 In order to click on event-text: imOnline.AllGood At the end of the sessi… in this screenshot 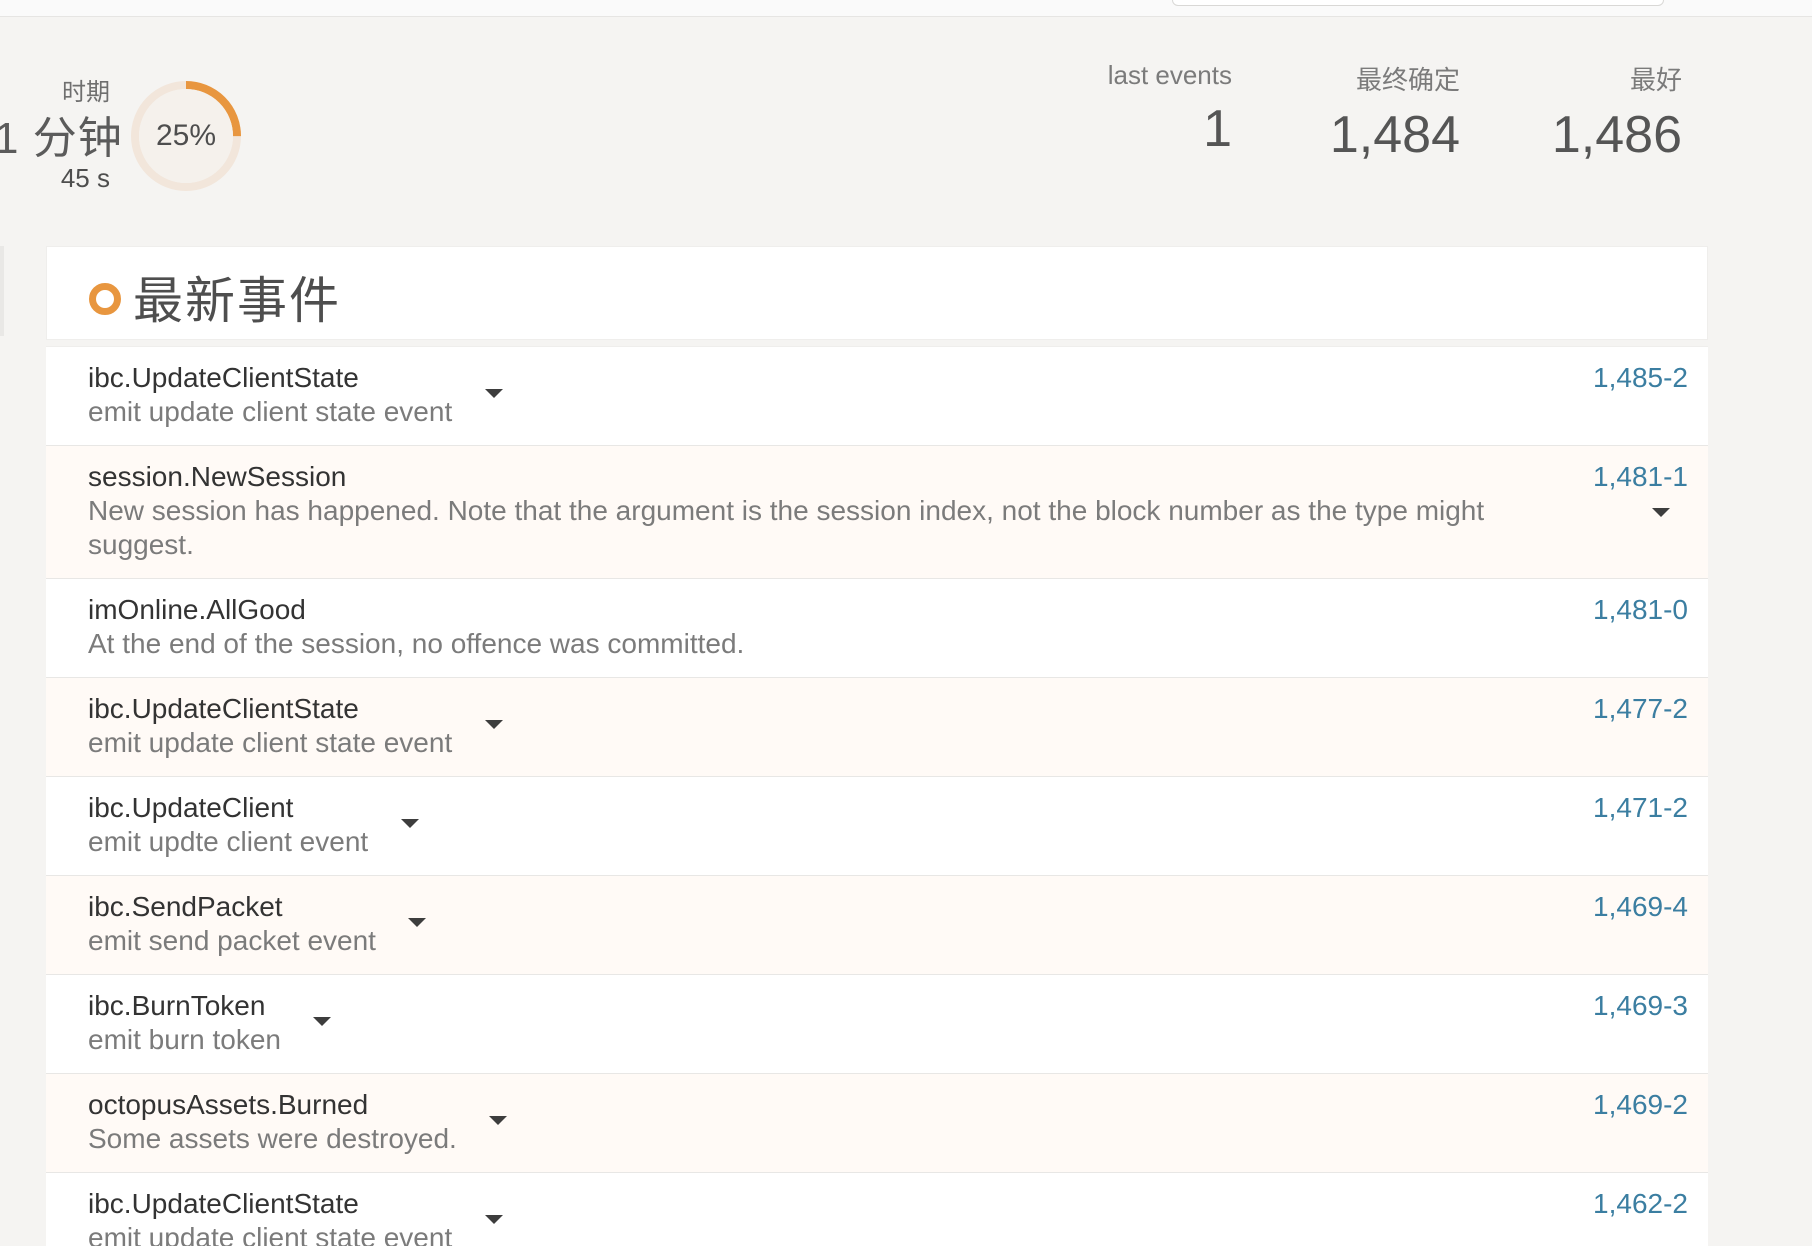, I will do `click(416, 627)`.